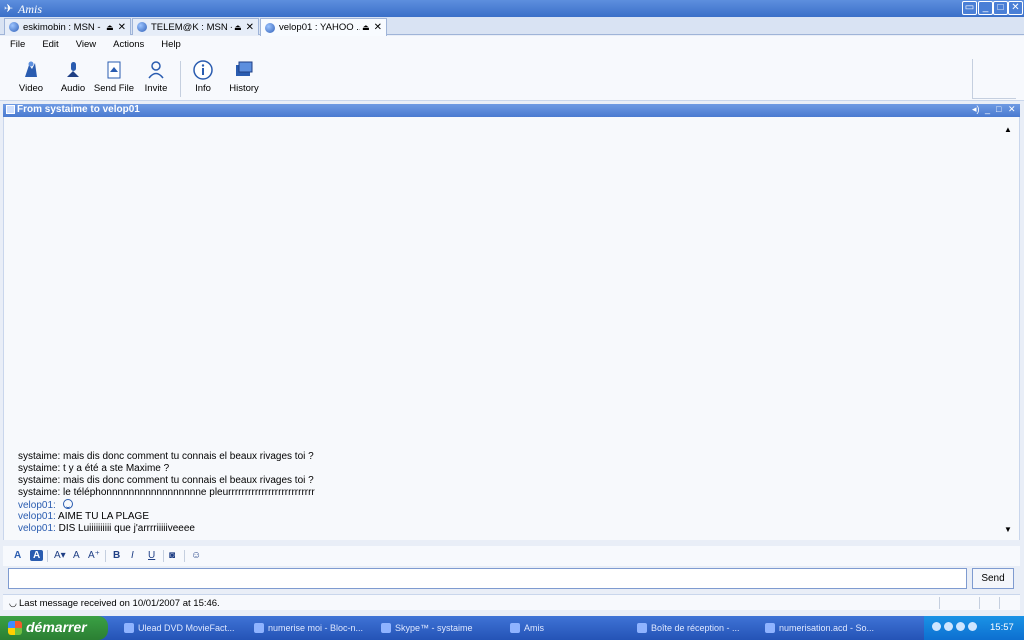 Image resolution: width=1024 pixels, height=640 pixels. Describe the element at coordinates (73, 69) in the screenshot. I see `audio-icon` at that location.